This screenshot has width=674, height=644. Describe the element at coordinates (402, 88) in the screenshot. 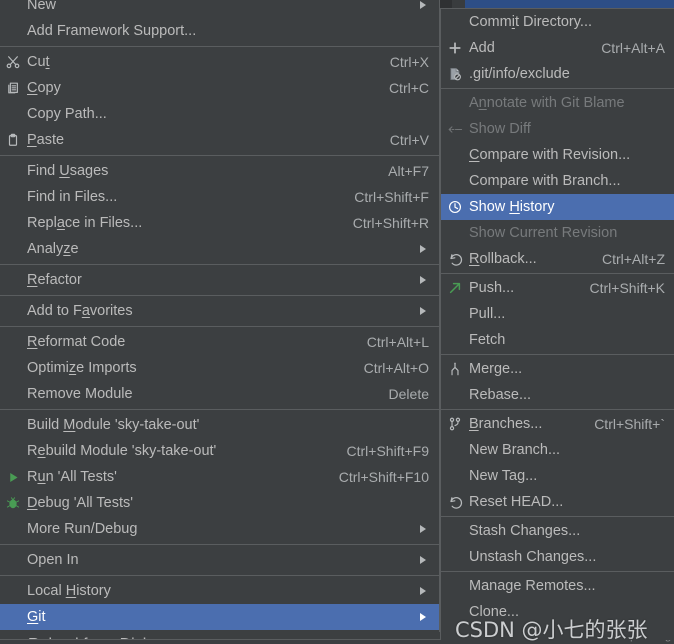

I see `menu-item-shortcut: Ctrl+C` at that location.